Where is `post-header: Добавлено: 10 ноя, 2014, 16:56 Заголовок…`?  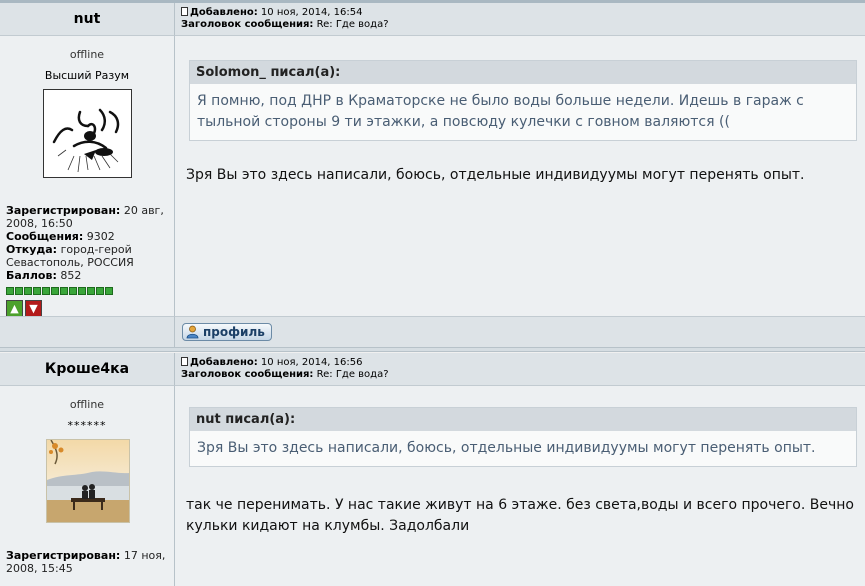
post-header: Добавлено: 10 ноя, 2014, 16:56 Заголовок… is located at coordinates (520, 369).